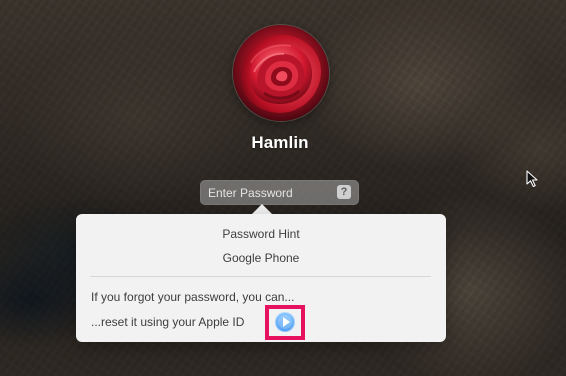  I want to click on red-rose-avatar-icon, so click(281, 73).